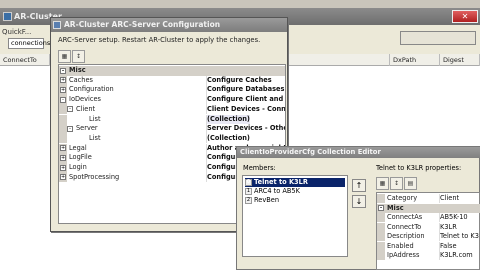 The width and height of the screenshot is (480, 270). What do you see at coordinates (245, 100) in the screenshot?
I see `property-value: Configure Client and Server I/O Devices` at bounding box center [245, 100].